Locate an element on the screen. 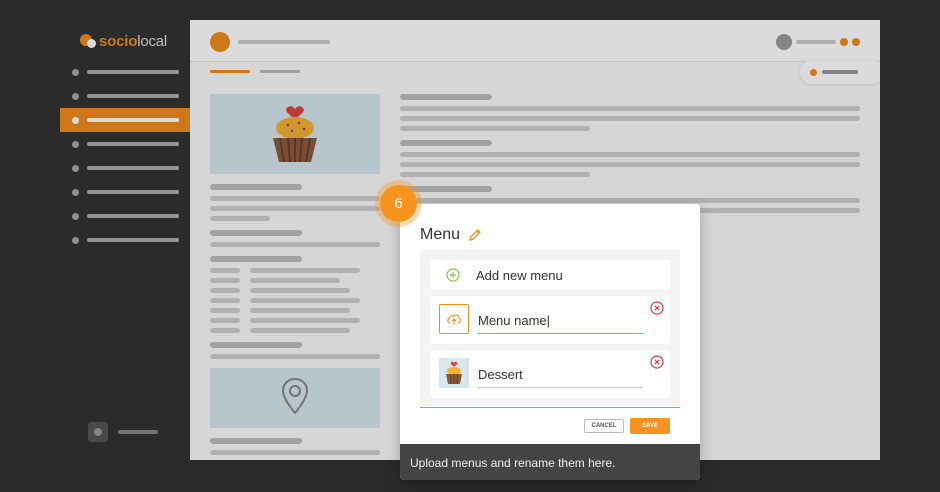 This screenshot has width=940, height=492. add-menu-button: Add new menu is located at coordinates (550, 275).